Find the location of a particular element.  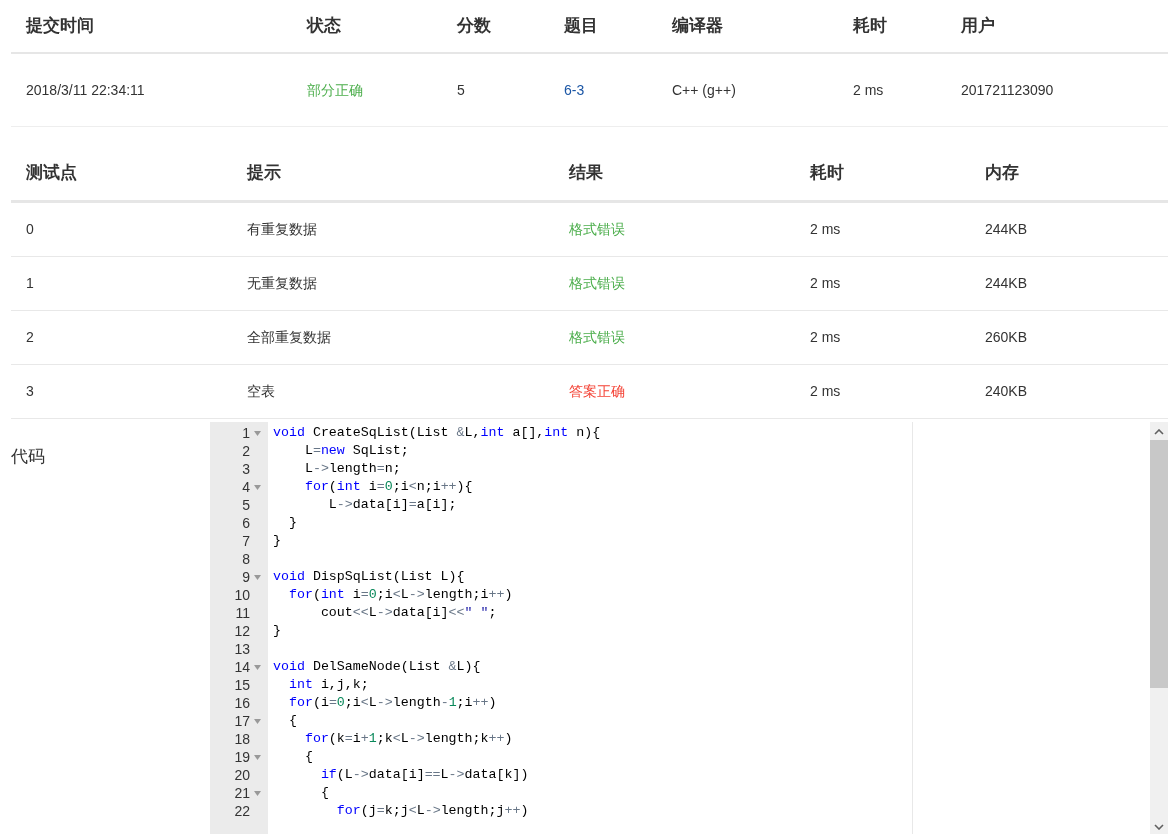

code-line: L->data[i]=a[i]; is located at coordinates (392, 505).